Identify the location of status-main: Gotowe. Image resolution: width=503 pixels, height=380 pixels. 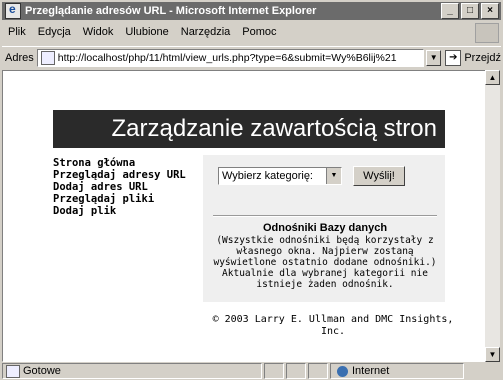
(132, 371).